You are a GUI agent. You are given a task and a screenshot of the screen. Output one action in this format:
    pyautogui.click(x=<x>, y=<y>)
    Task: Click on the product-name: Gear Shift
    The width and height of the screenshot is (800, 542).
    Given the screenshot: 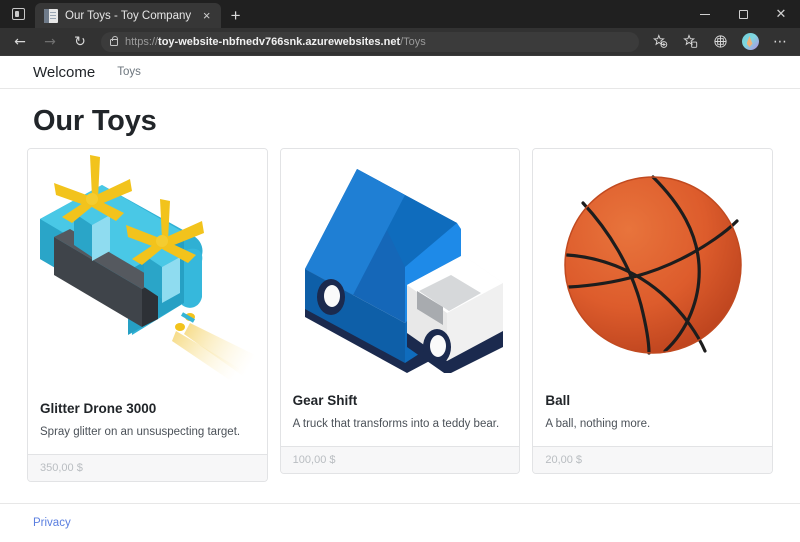 What is the action you would take?
    pyautogui.click(x=325, y=400)
    